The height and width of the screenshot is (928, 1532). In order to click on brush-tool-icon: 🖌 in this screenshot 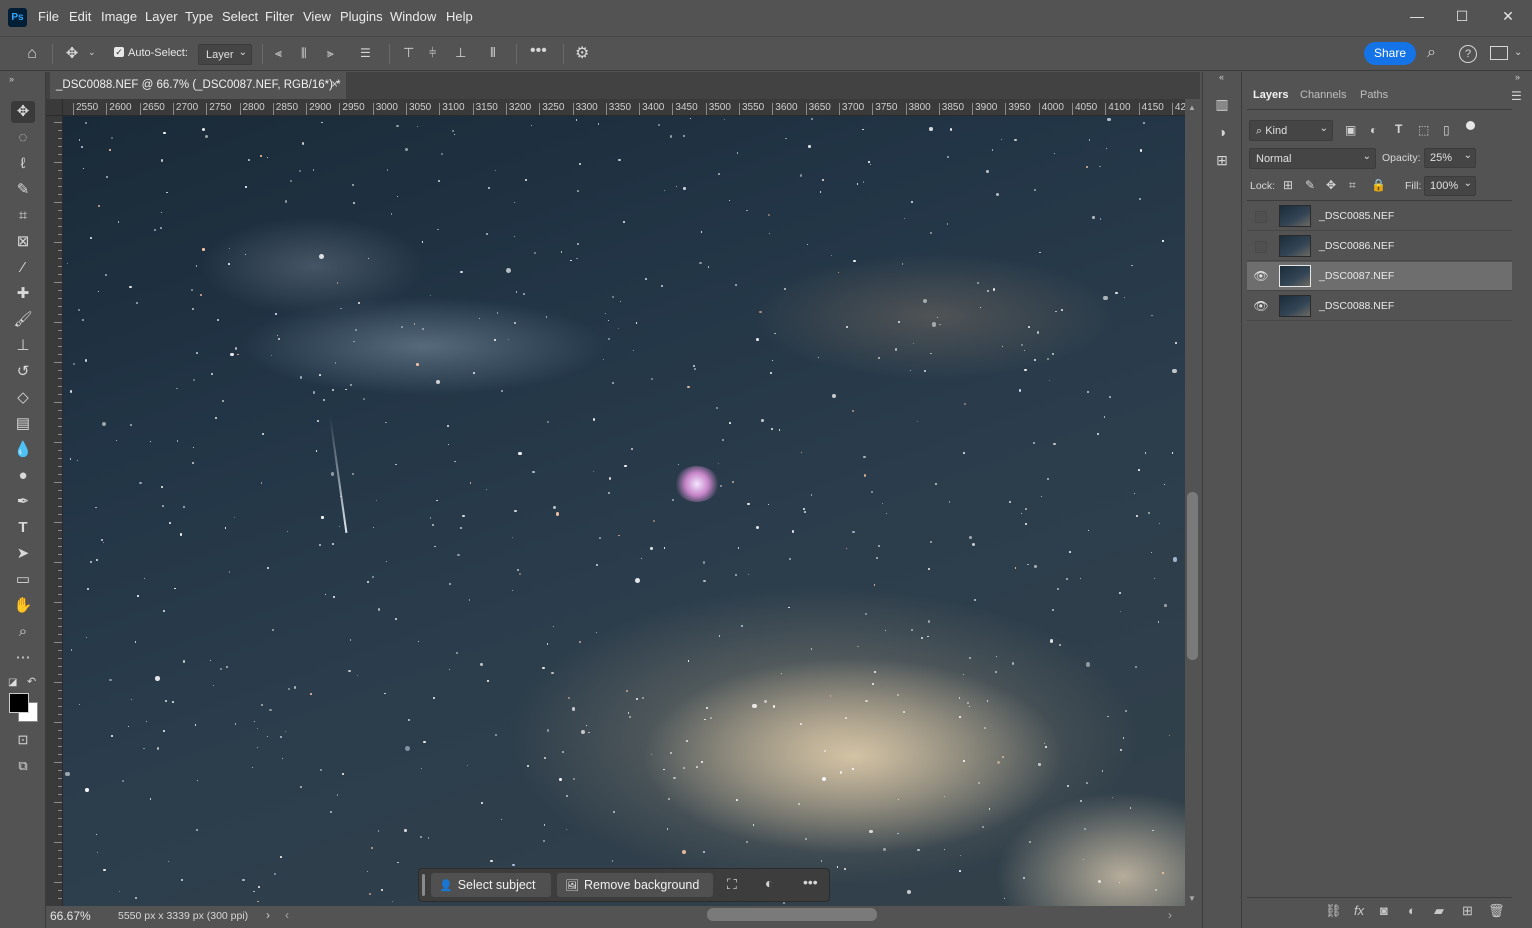, I will do `click(23, 320)`.